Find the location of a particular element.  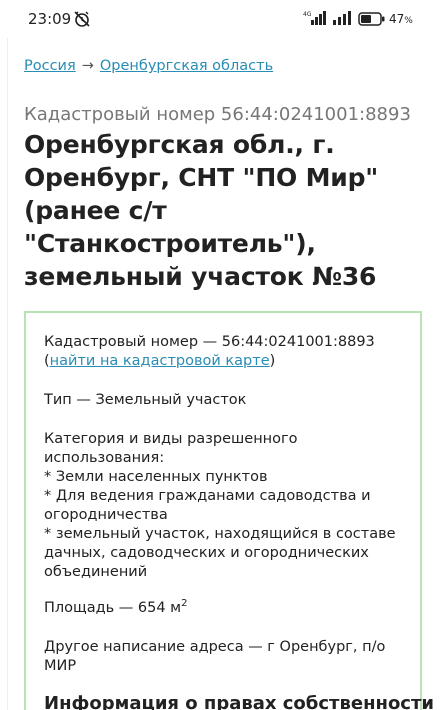

network-type-label: 4G is located at coordinates (307, 14).